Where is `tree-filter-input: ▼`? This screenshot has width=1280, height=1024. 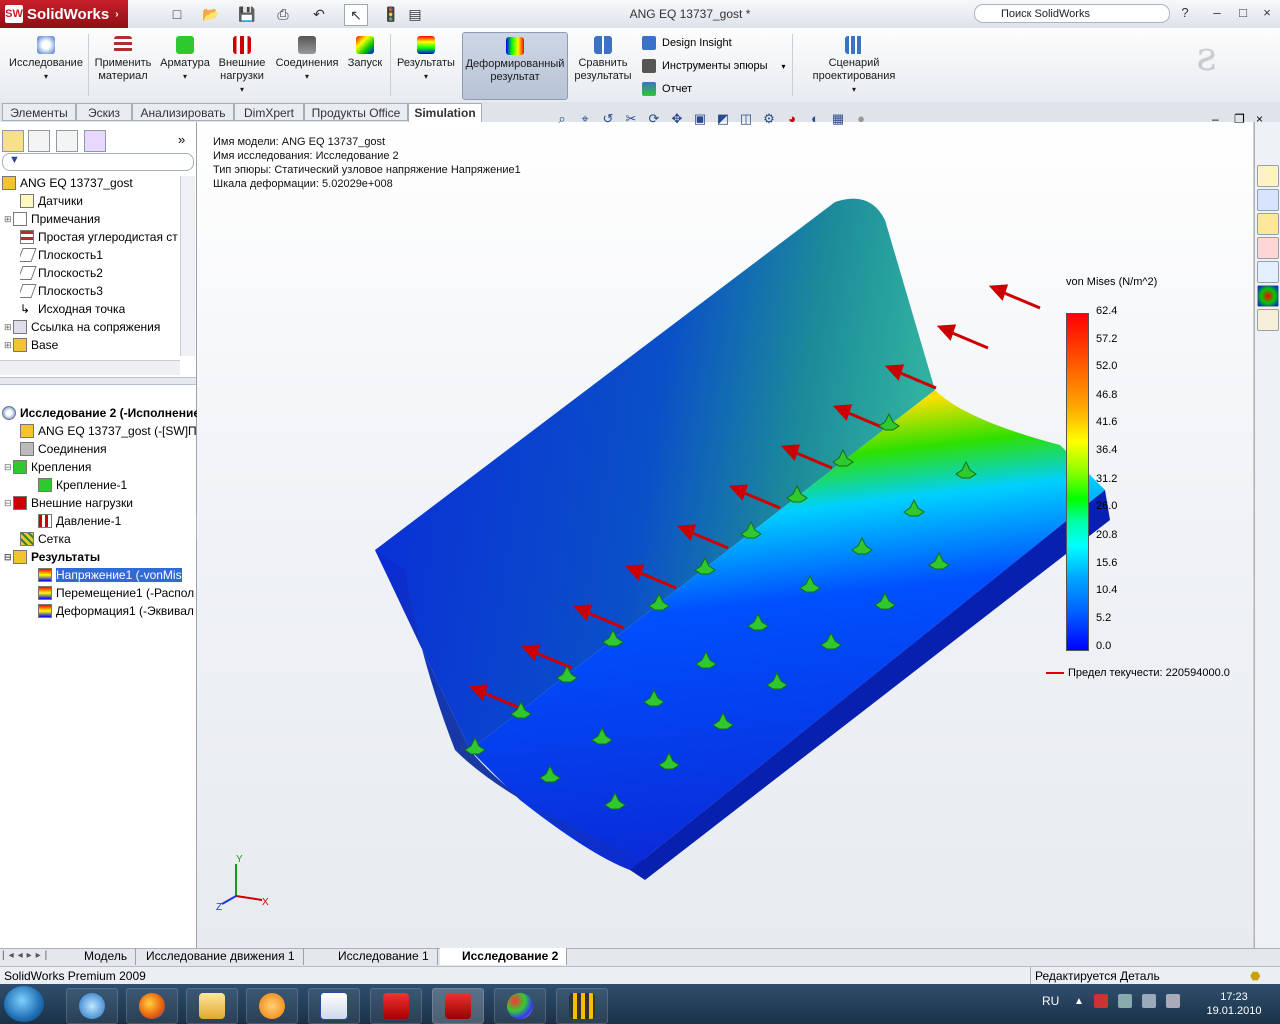 tree-filter-input: ▼ is located at coordinates (98, 162).